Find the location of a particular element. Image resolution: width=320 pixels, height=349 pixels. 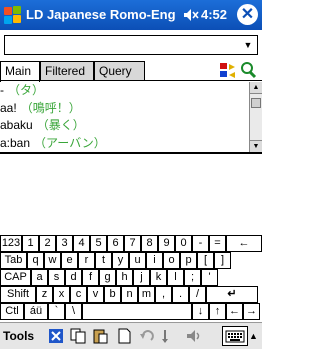

key-l: l is located at coordinates (175, 277).